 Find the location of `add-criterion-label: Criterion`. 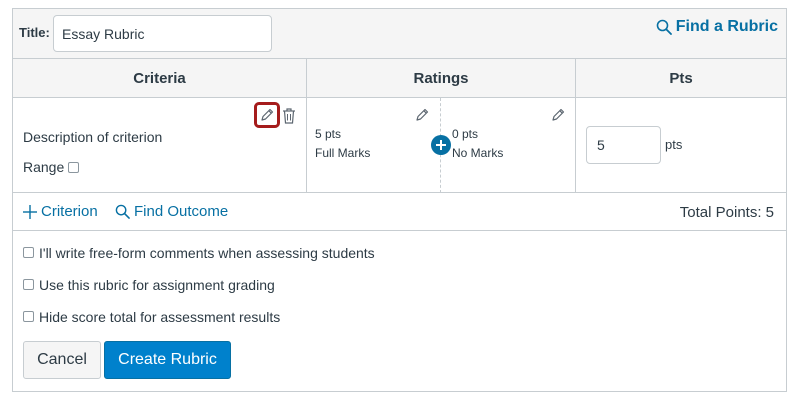

add-criterion-label: Criterion is located at coordinates (69, 211).